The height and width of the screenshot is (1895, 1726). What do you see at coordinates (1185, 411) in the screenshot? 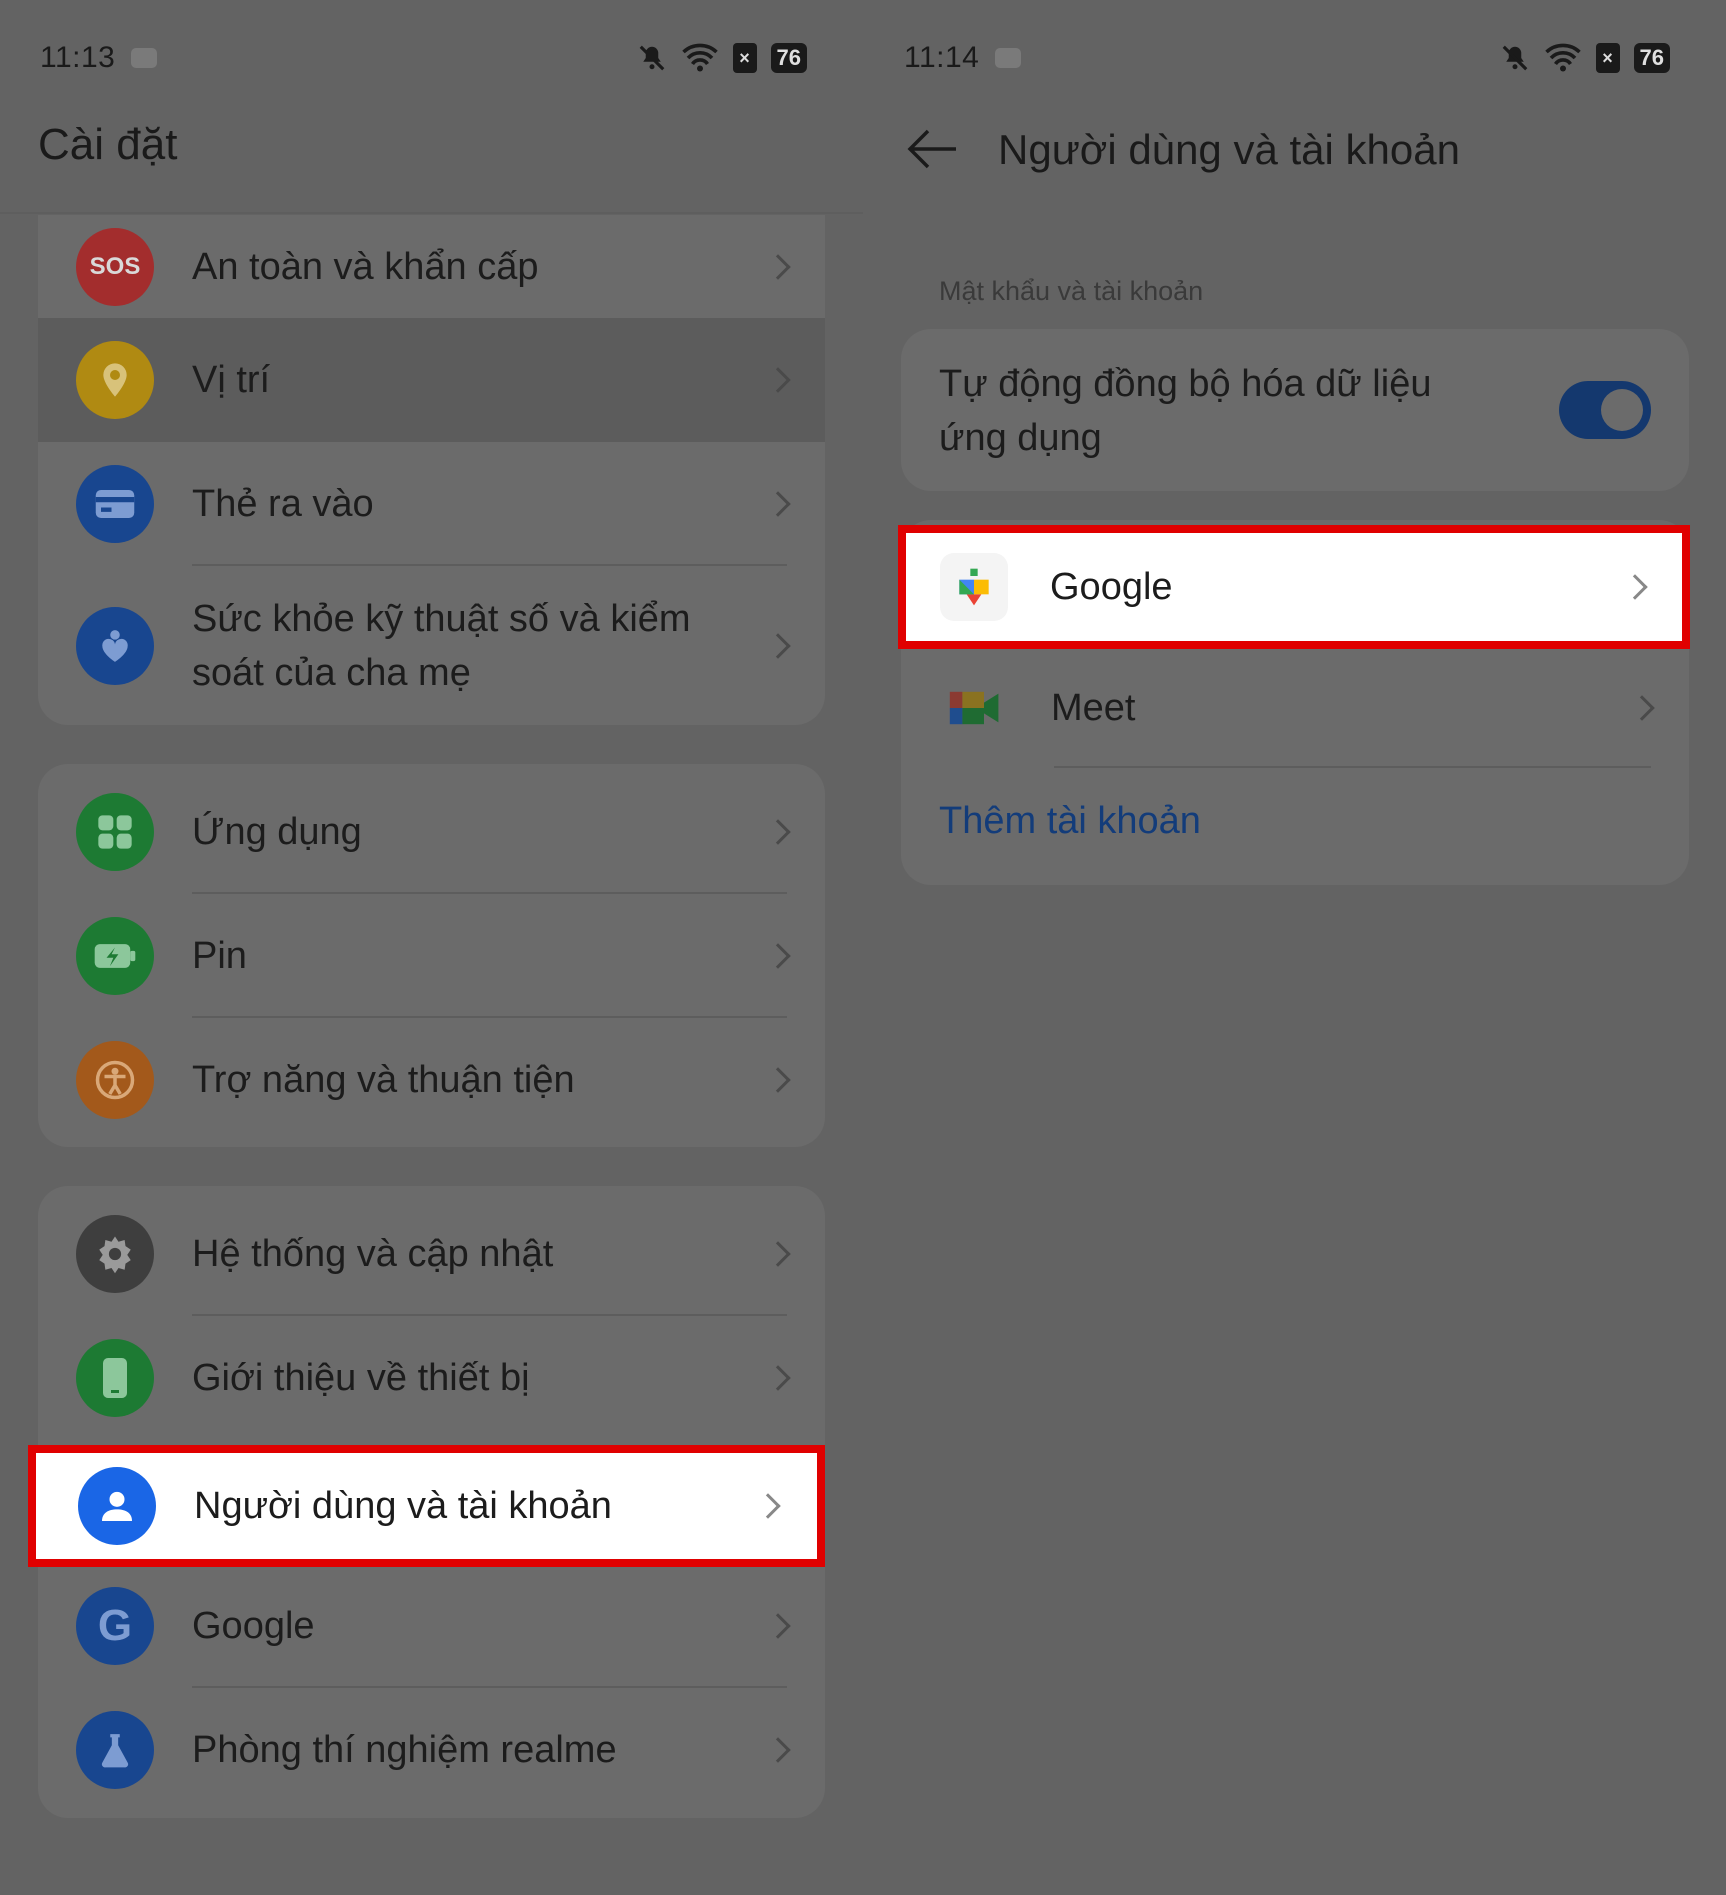
I see `auto-sync-label: Tự động đồng bộ hóa dữ liệu ứng dụng` at bounding box center [1185, 411].